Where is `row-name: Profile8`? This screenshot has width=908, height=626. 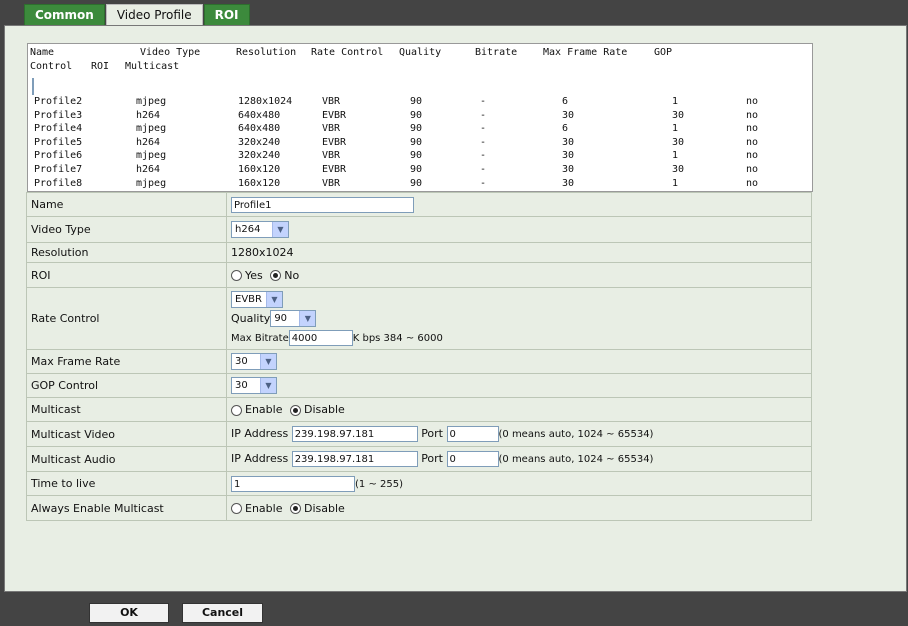 row-name: Profile8 is located at coordinates (58, 183).